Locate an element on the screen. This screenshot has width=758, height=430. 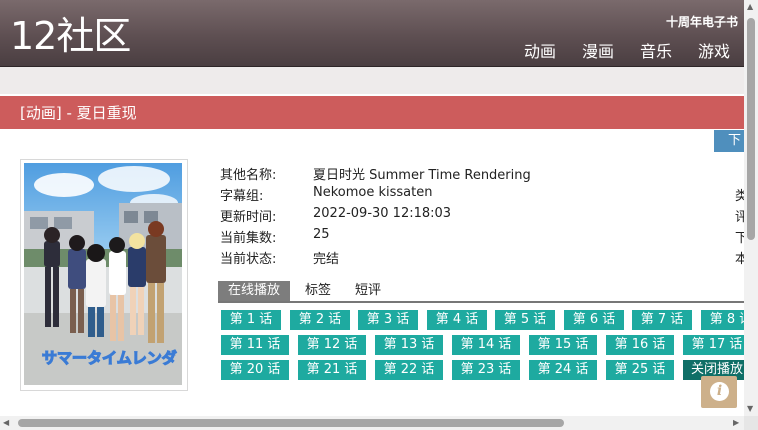
poster-frame: サマータイムレンダ is located at coordinates (104, 275).